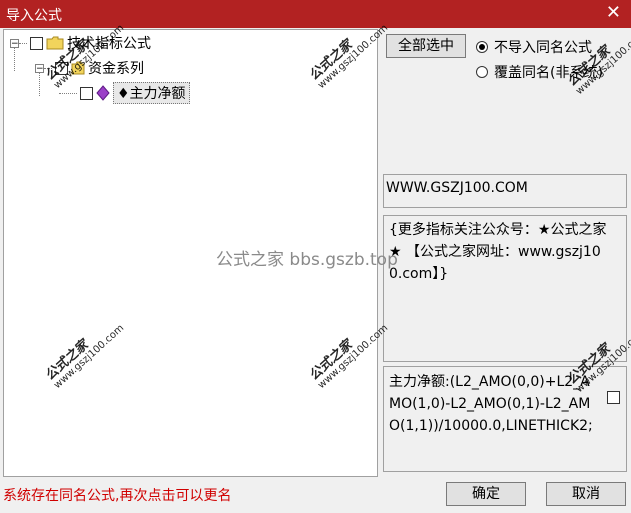 Image resolution: width=631 pixels, height=513 pixels. What do you see at coordinates (482, 72) in the screenshot?
I see `radio-overwrite-dot` at bounding box center [482, 72].